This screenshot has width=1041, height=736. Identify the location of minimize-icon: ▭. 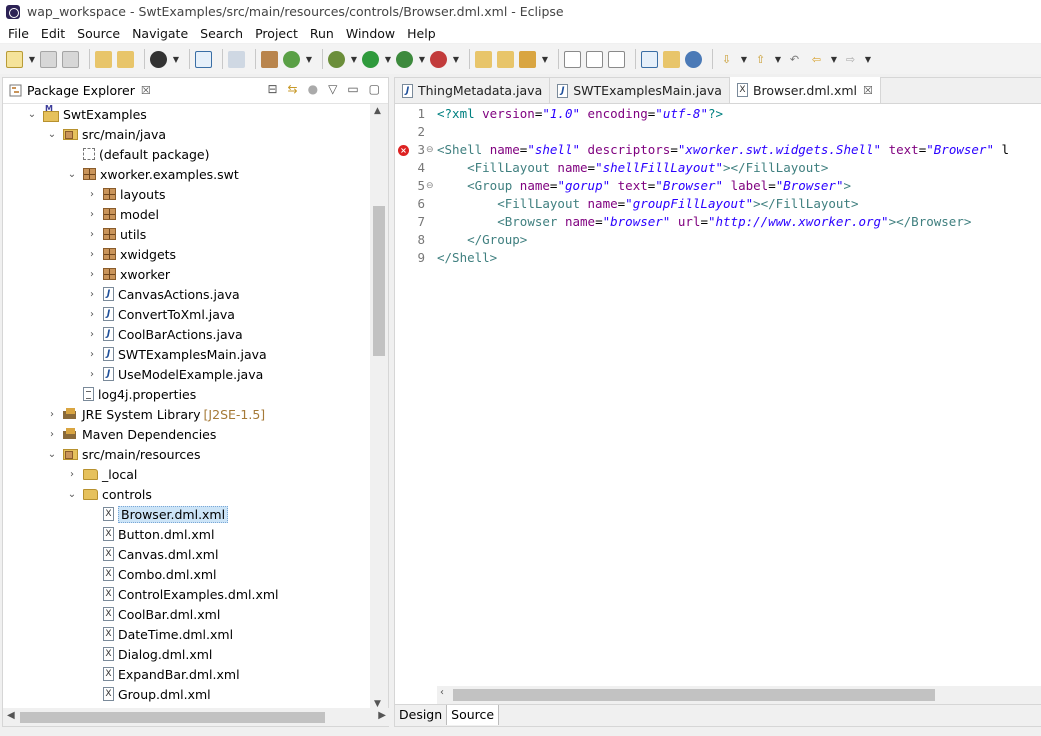
(352, 89).